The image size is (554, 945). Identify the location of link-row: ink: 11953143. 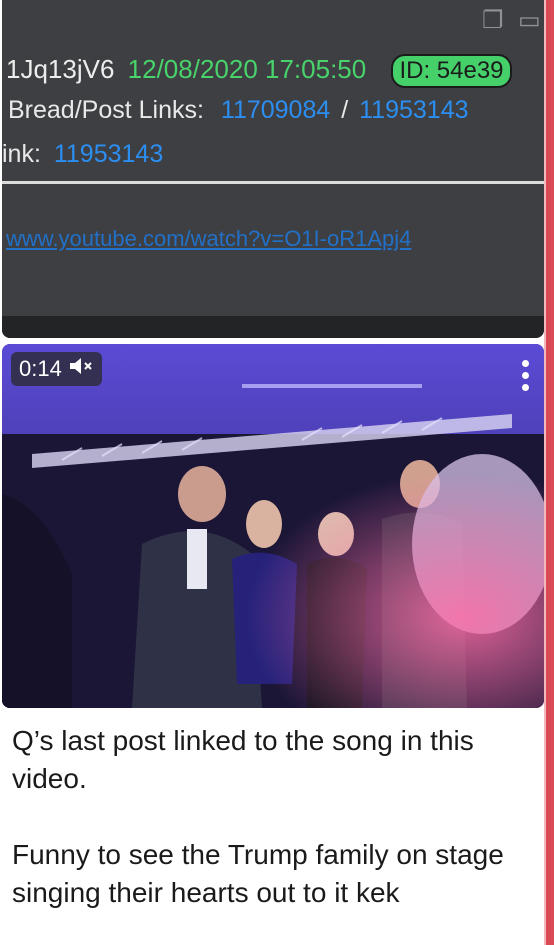
(82, 154).